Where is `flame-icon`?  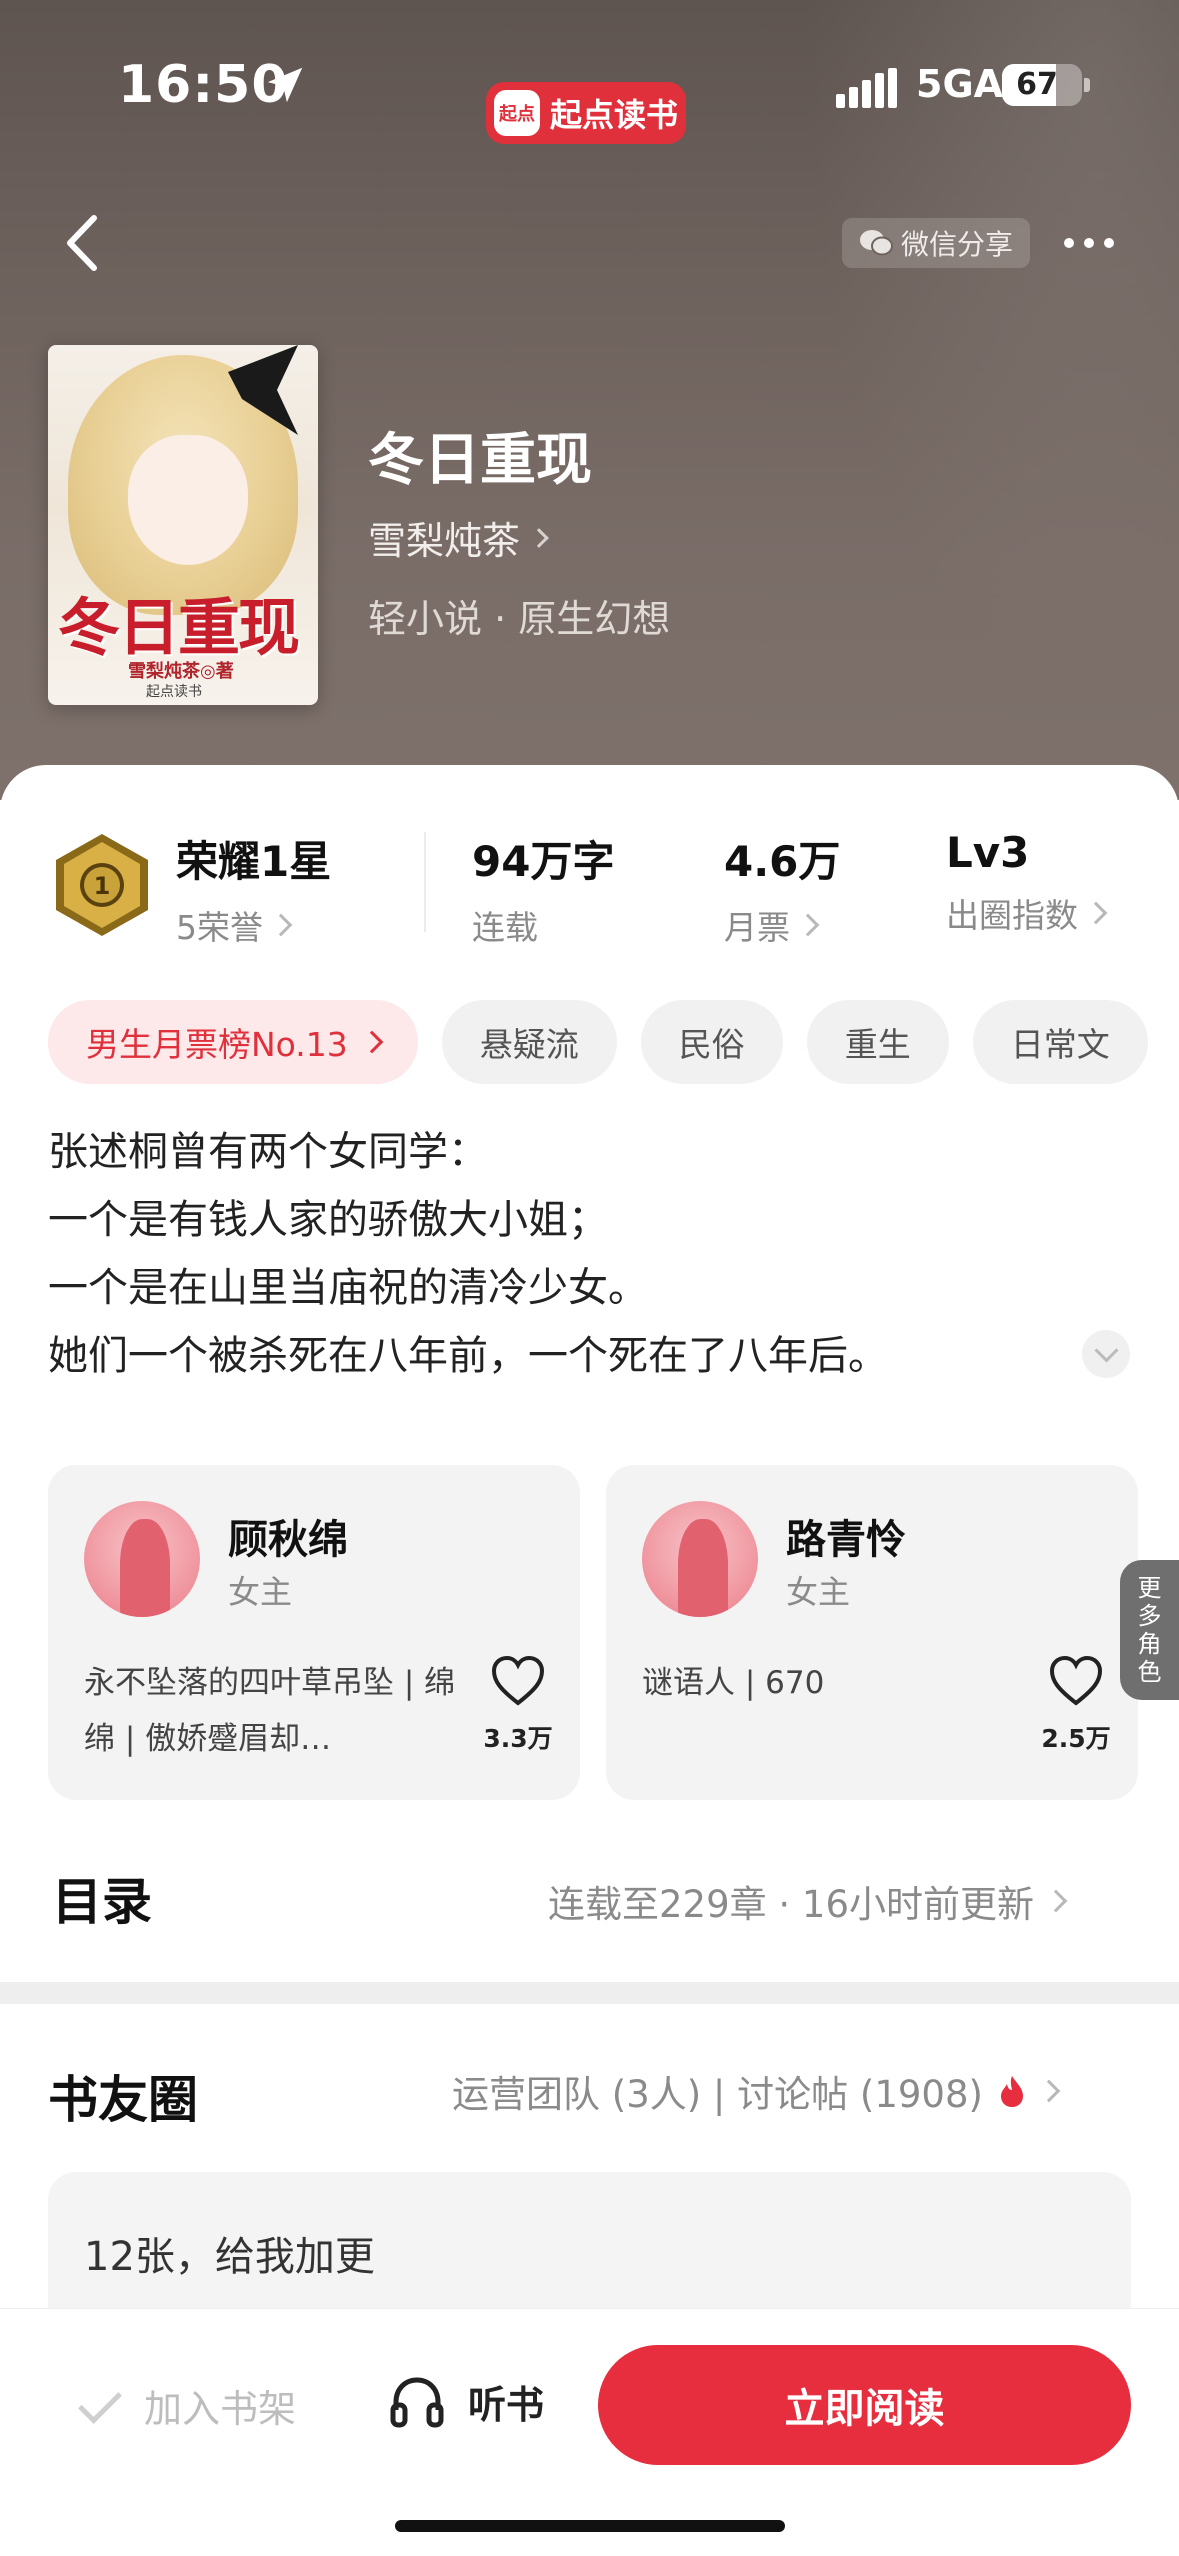
flame-icon is located at coordinates (1011, 2091).